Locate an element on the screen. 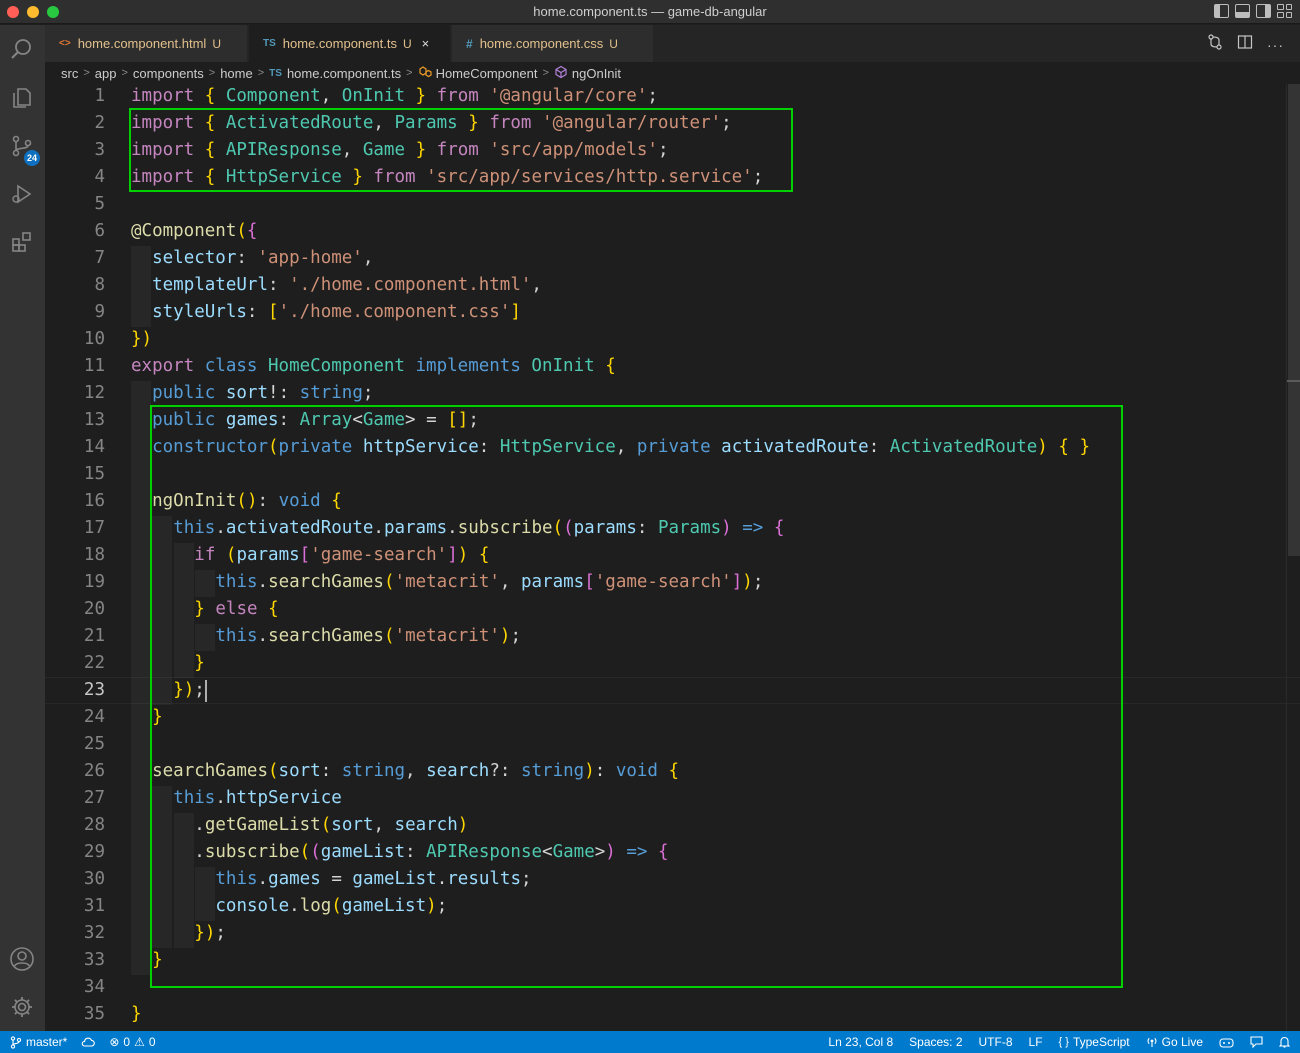  tab-label: home.component.html is located at coordinates (142, 43).